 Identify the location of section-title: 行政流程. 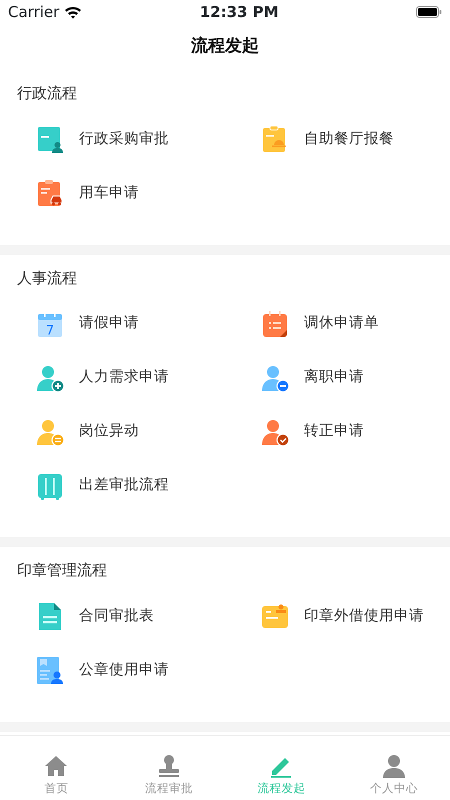
(47, 93).